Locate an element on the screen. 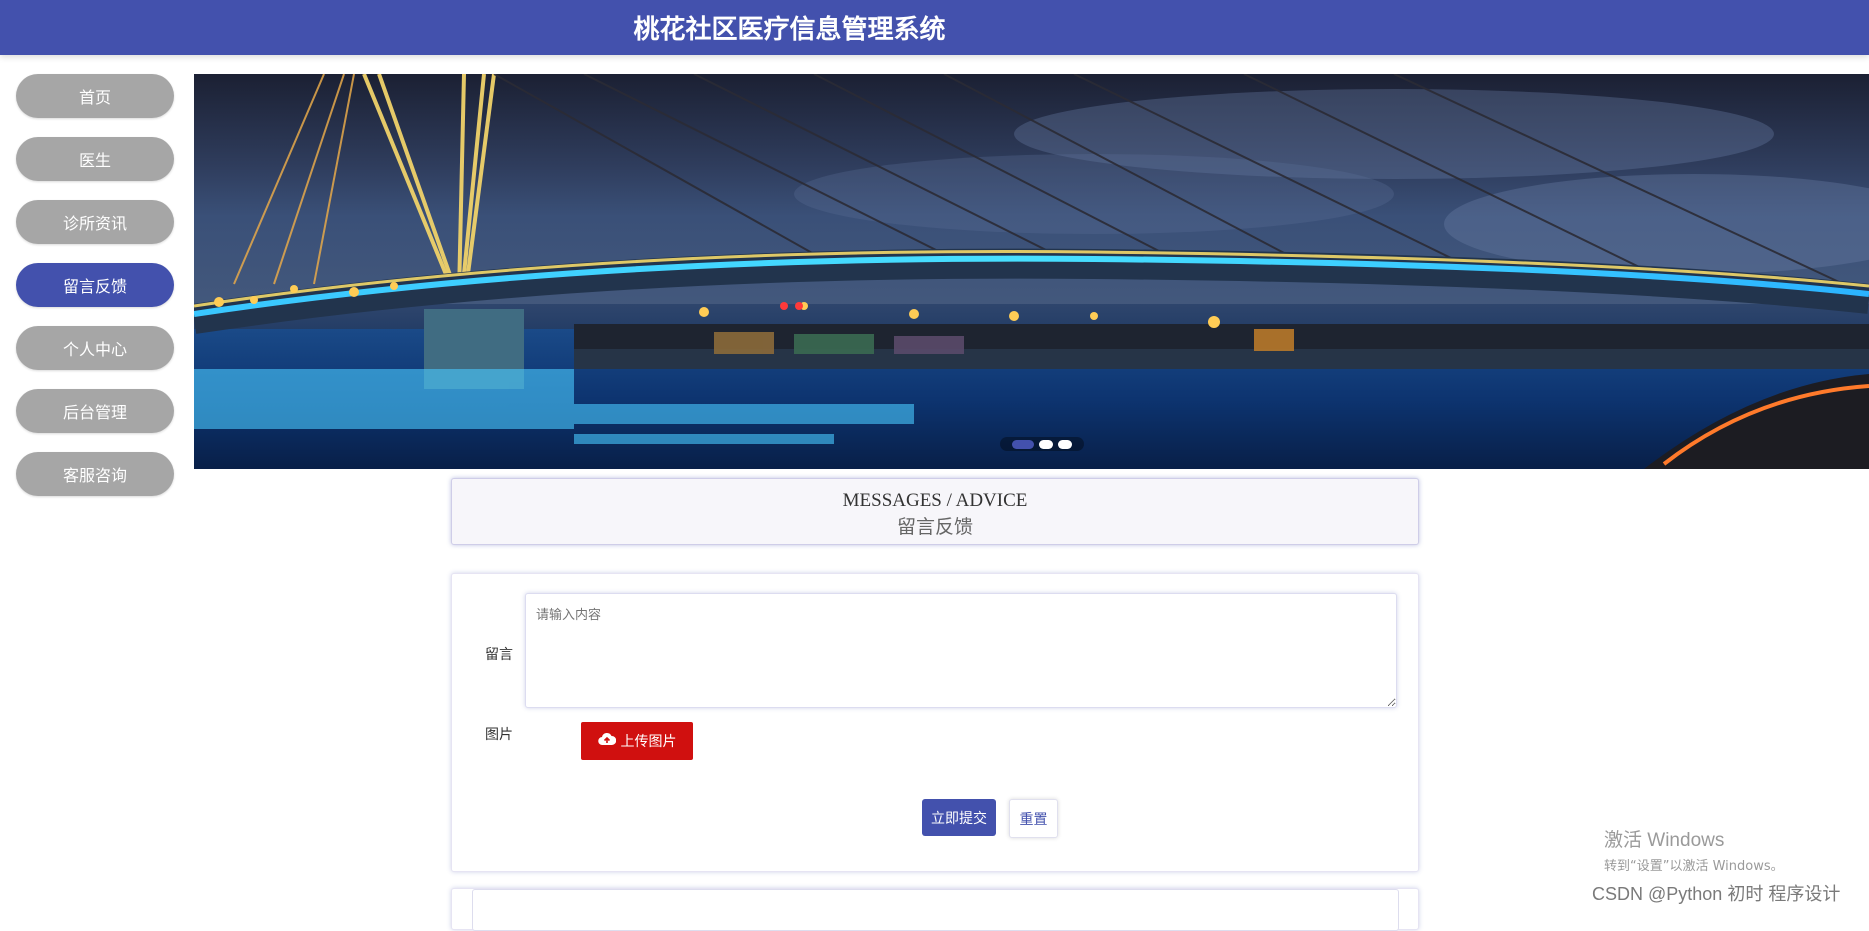 The height and width of the screenshot is (931, 1869). section-title: MESSAGES / ADVICE 留言反馈 is located at coordinates (935, 511).